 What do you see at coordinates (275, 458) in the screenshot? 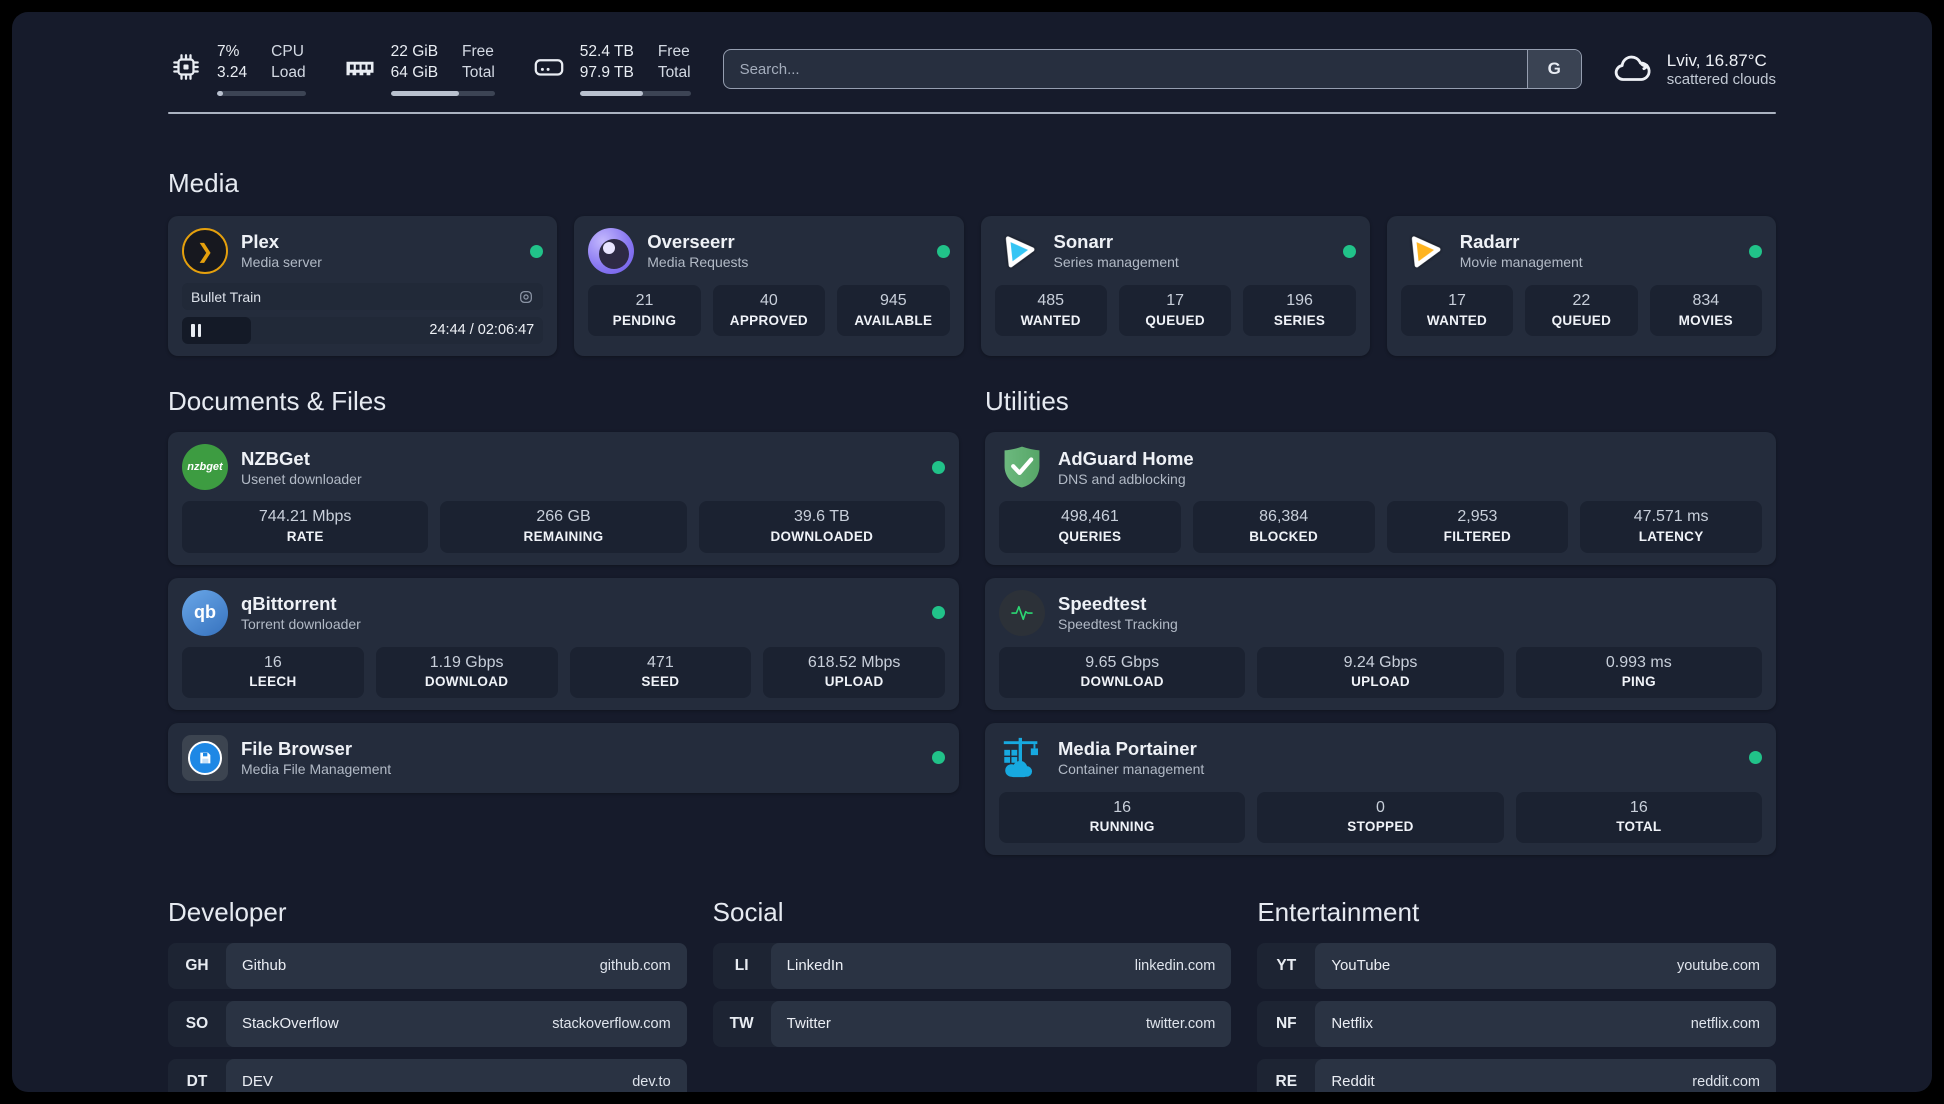
I see `nzbget-title: NZBGet` at bounding box center [275, 458].